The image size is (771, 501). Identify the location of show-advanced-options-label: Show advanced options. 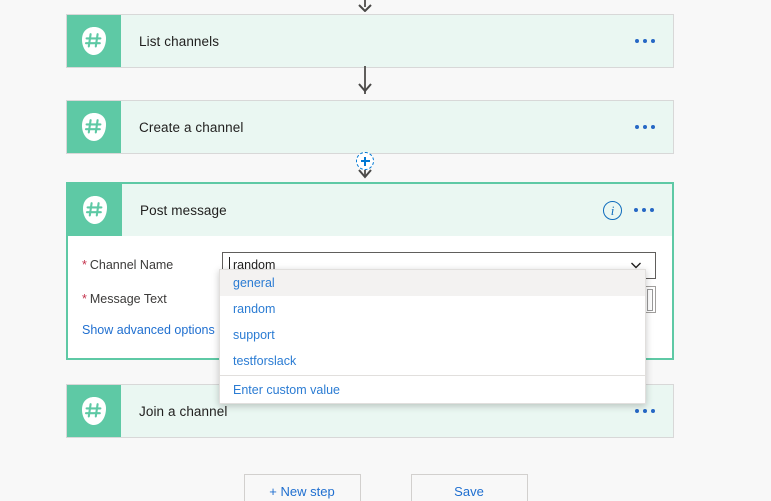
(148, 330).